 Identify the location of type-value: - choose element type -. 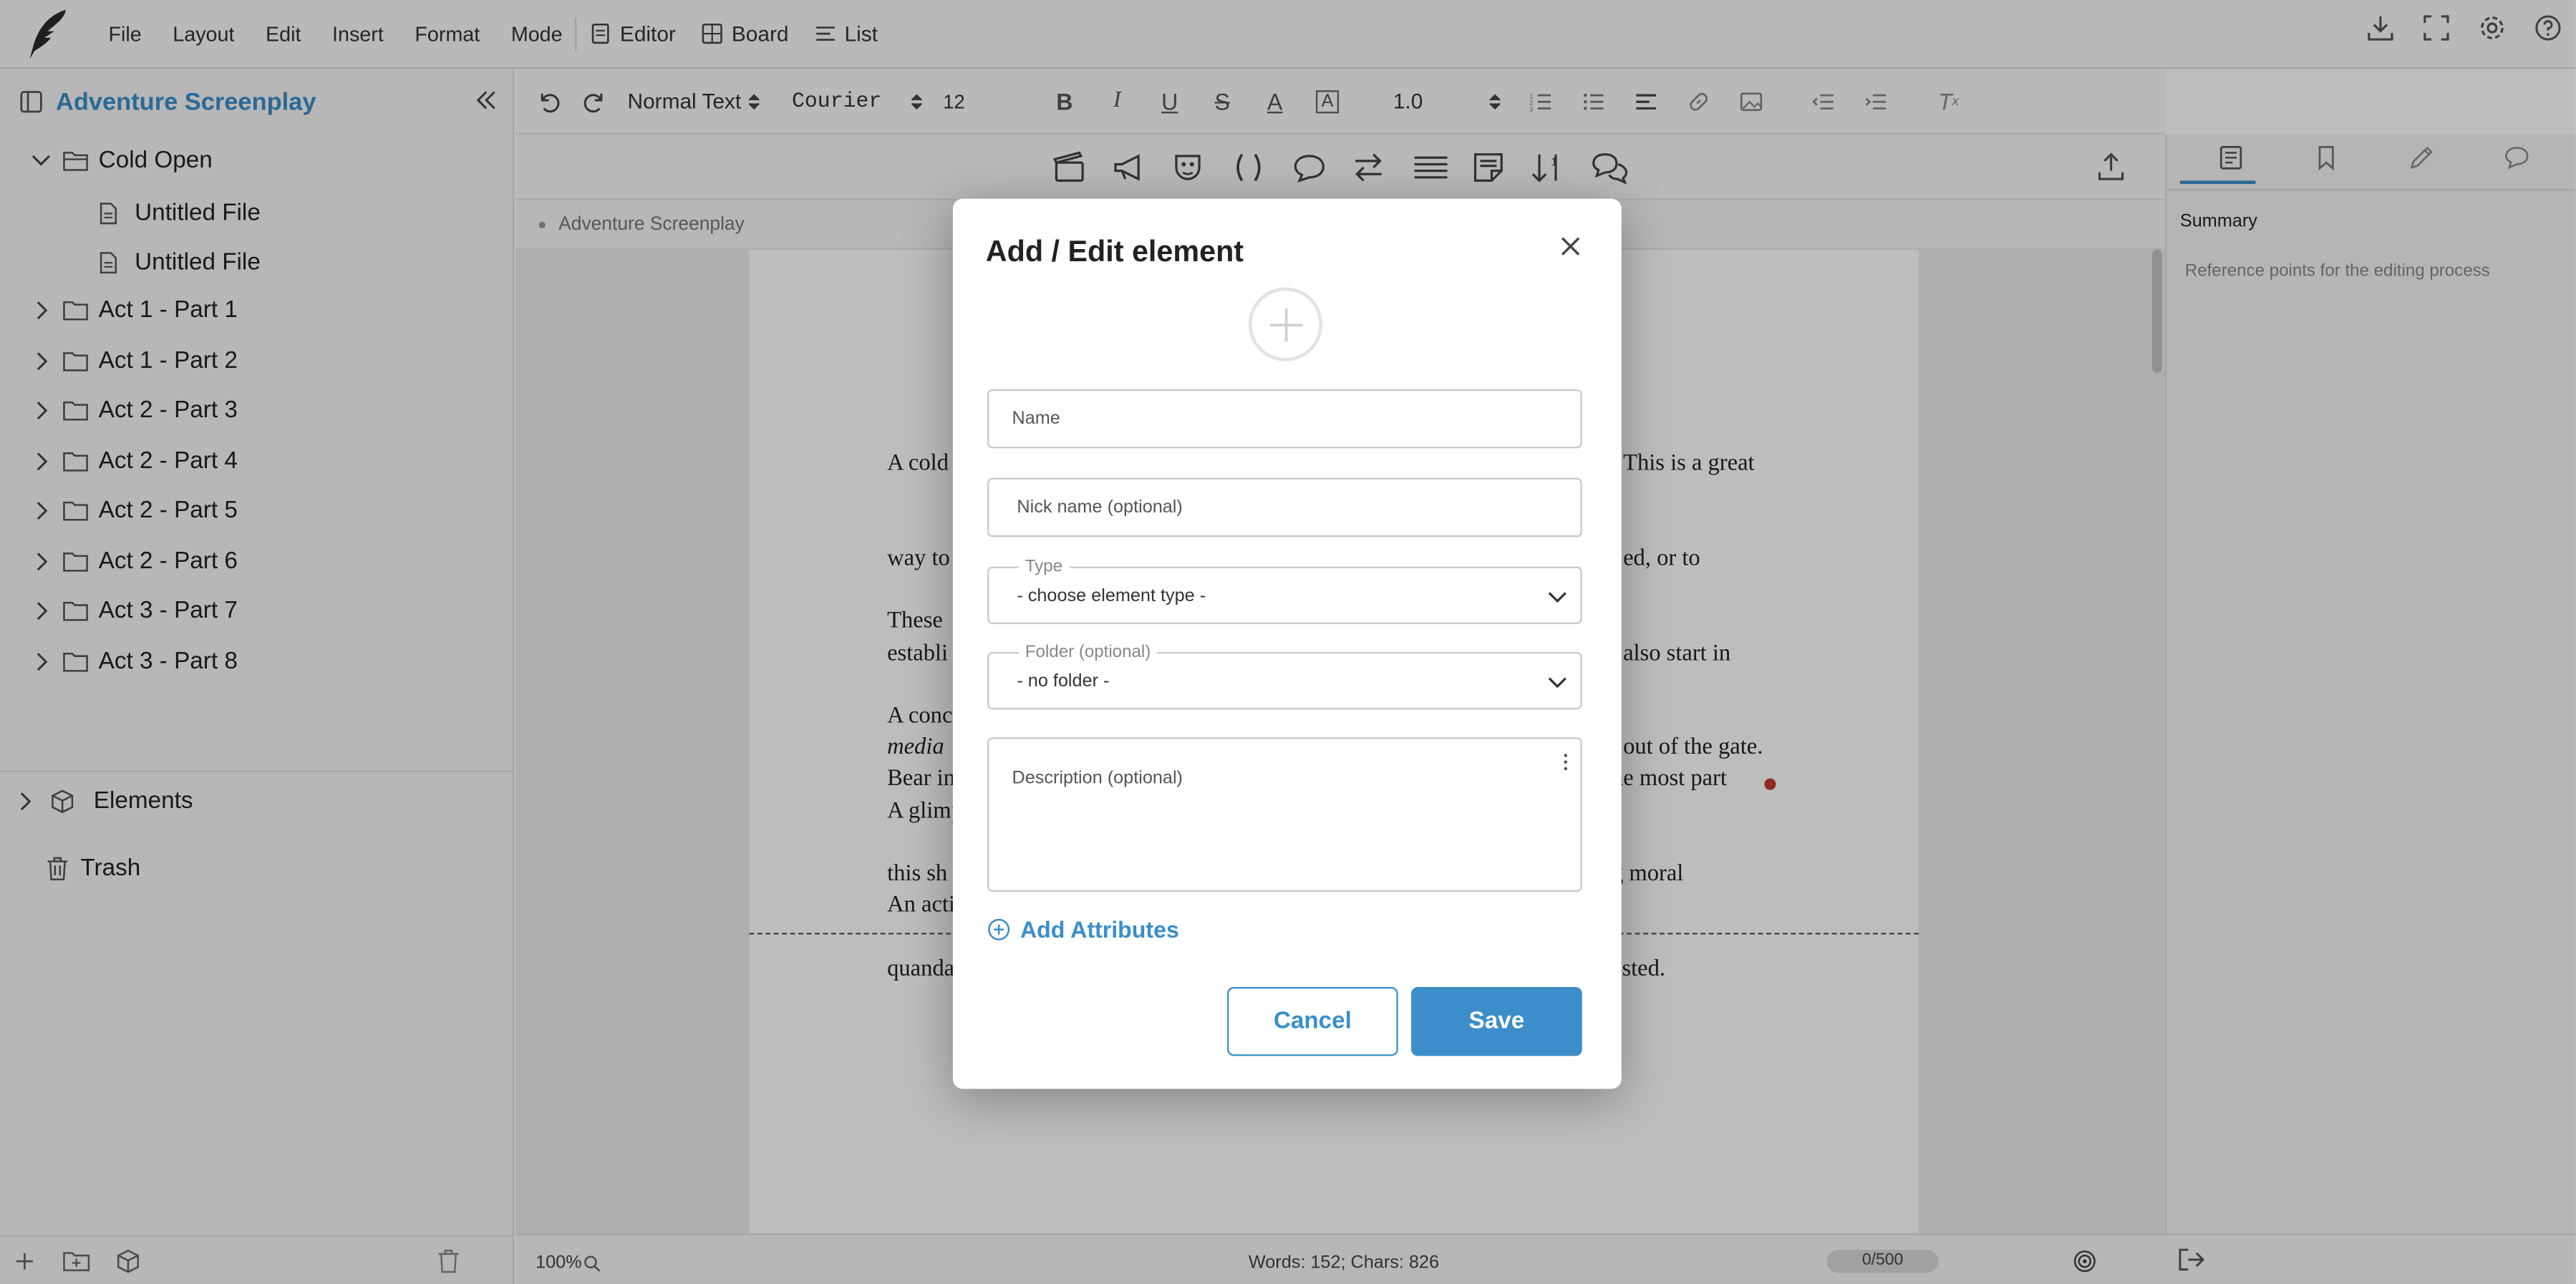
(1111, 596).